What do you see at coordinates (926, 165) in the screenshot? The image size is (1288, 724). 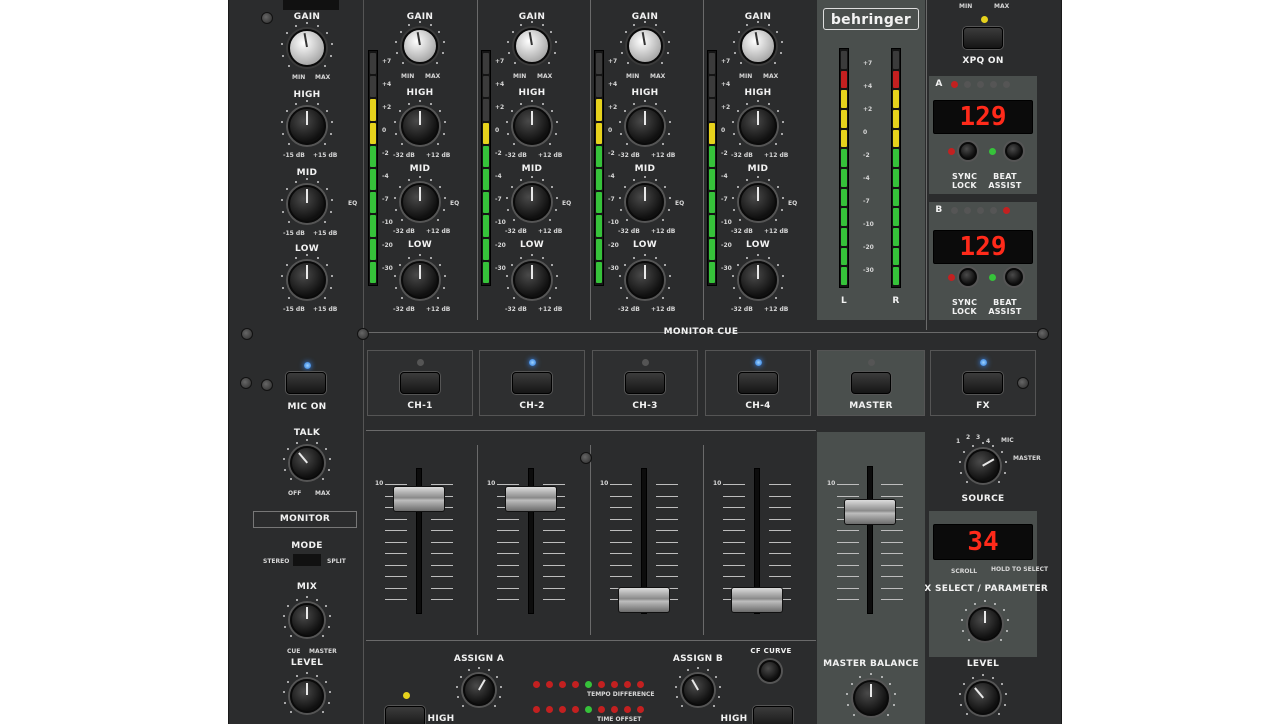 I see `divider-right` at bounding box center [926, 165].